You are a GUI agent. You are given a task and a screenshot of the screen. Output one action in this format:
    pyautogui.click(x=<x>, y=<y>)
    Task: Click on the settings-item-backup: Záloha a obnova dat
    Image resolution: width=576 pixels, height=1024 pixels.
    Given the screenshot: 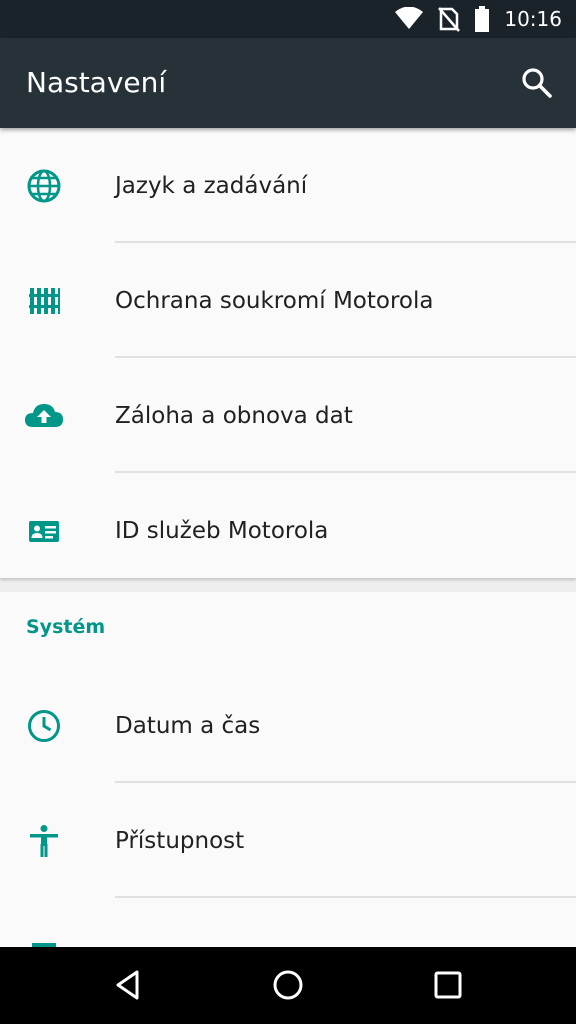 What is the action you would take?
    pyautogui.click(x=288, y=415)
    